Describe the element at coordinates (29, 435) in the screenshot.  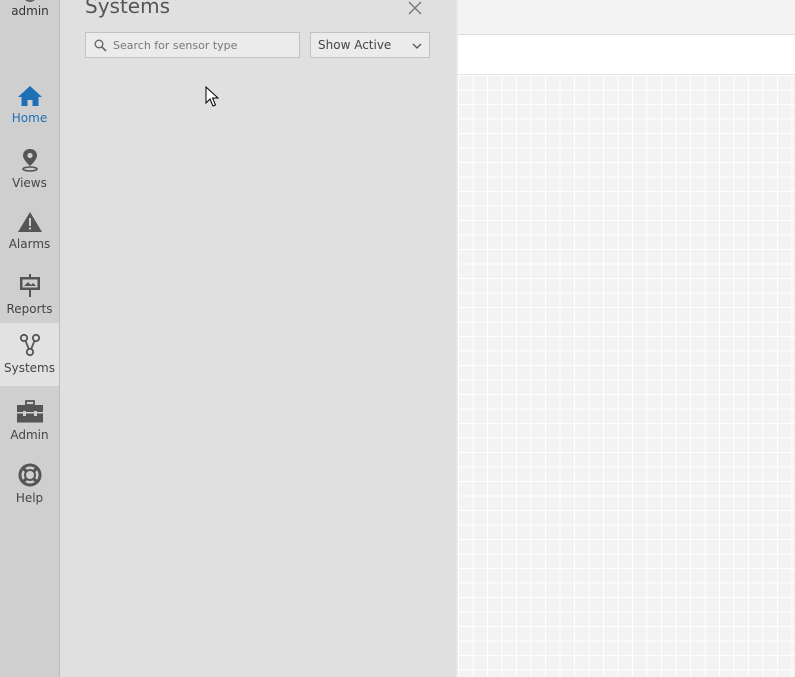
I see `nav-label-admin: Admin` at that location.